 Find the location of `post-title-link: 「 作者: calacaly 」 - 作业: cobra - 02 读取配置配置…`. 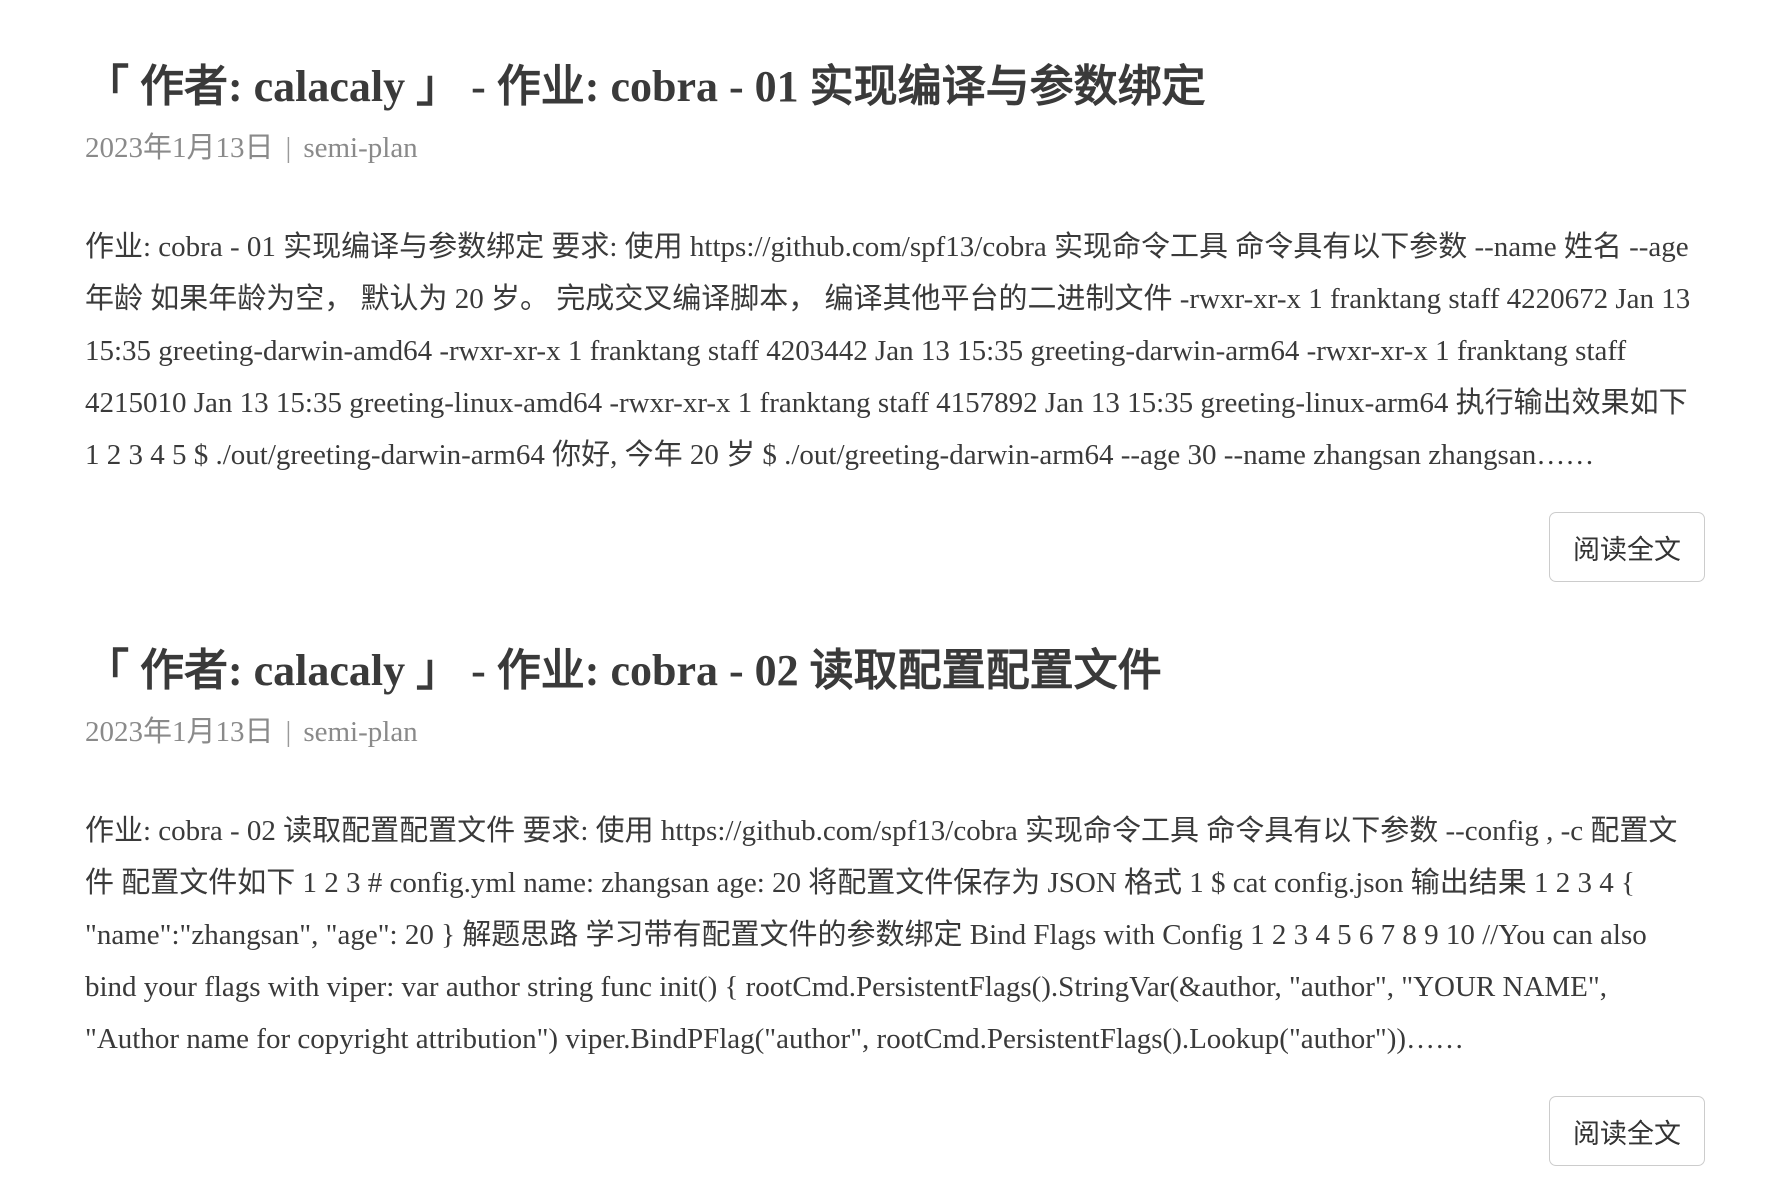

post-title-link: 「 作者: calacaly 」 - 作业: cobra - 02 读取配置配置… is located at coordinates (895, 671).